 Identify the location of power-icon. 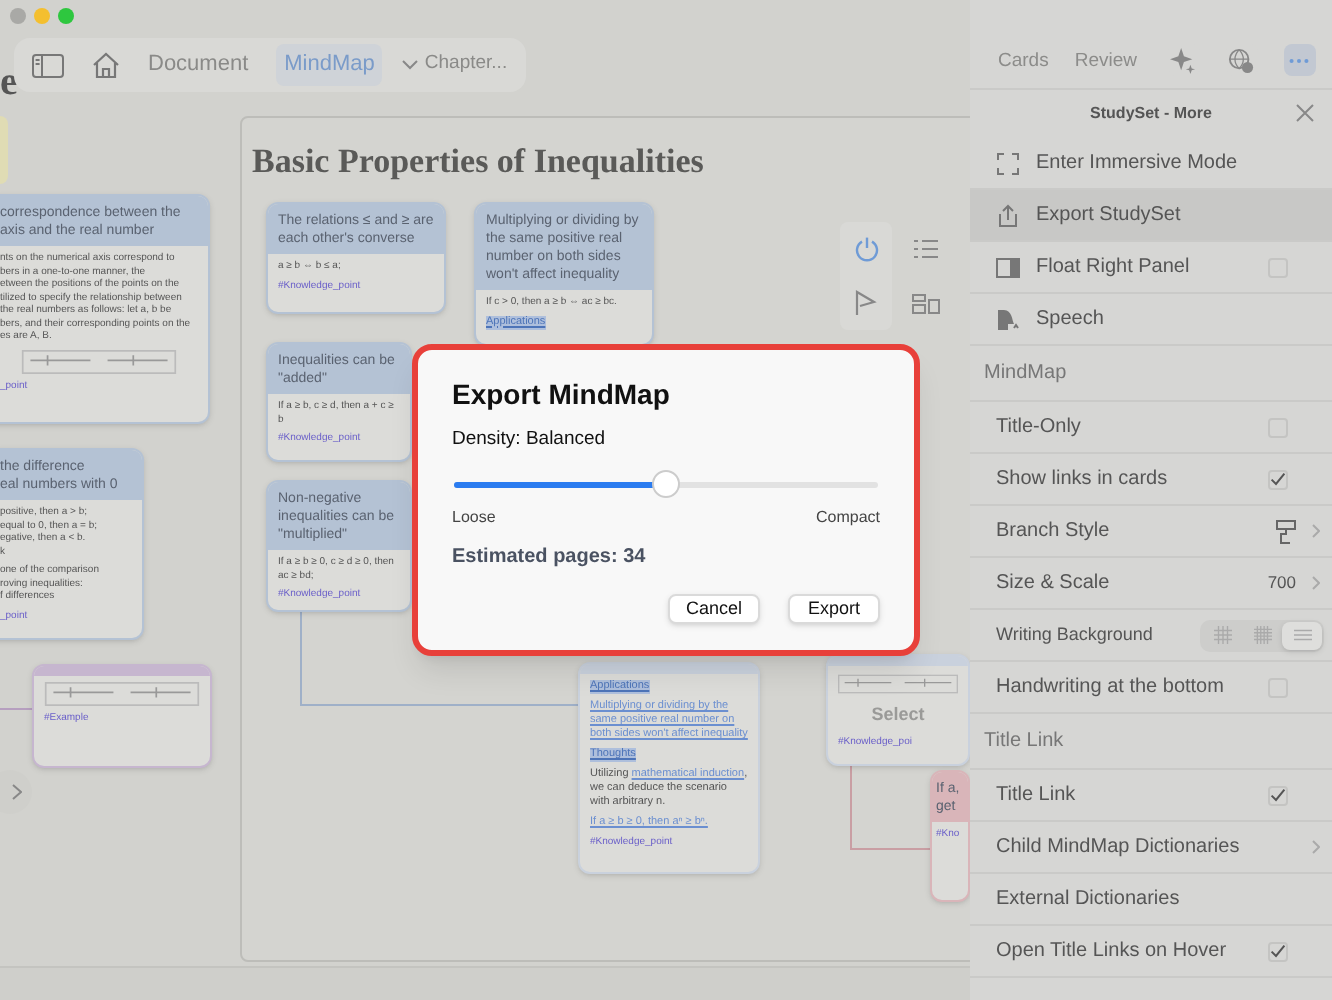
(866, 249).